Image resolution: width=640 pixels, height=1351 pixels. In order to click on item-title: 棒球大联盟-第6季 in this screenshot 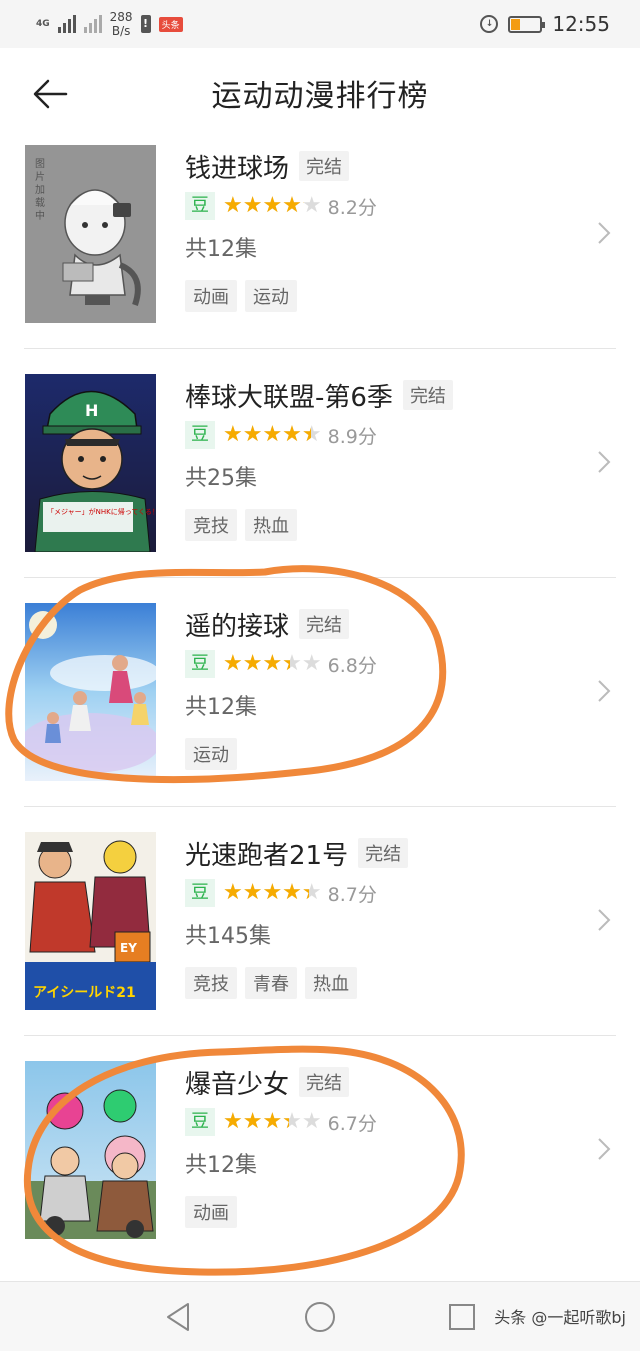, I will do `click(289, 397)`.